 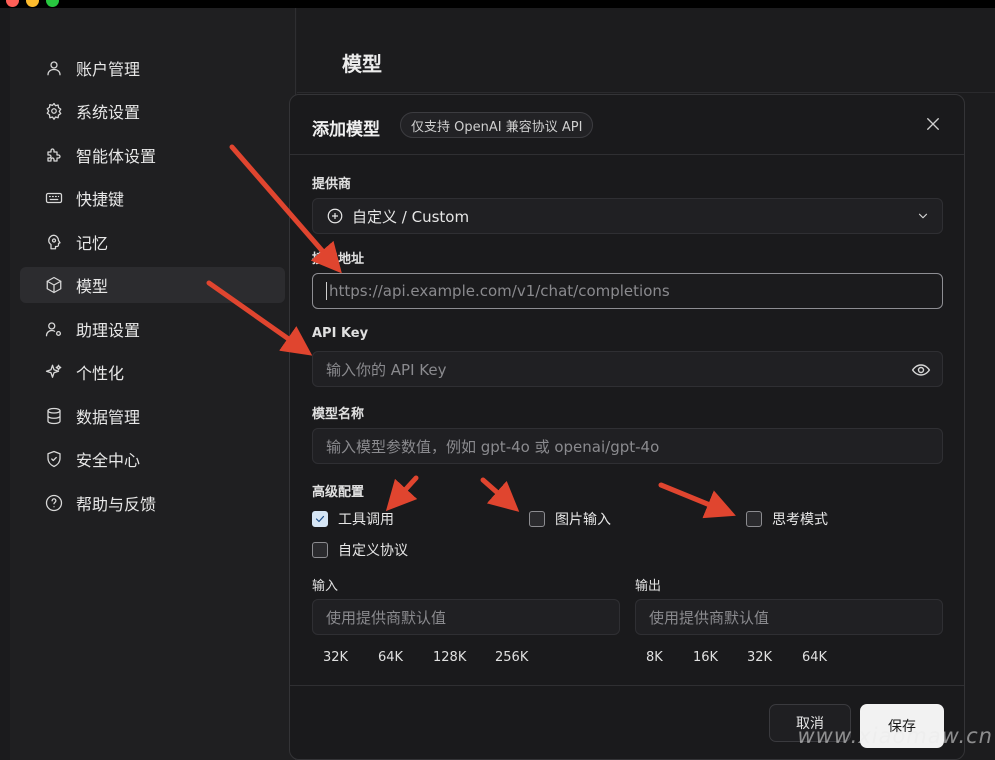 What do you see at coordinates (54, 285) in the screenshot?
I see `cube-icon` at bounding box center [54, 285].